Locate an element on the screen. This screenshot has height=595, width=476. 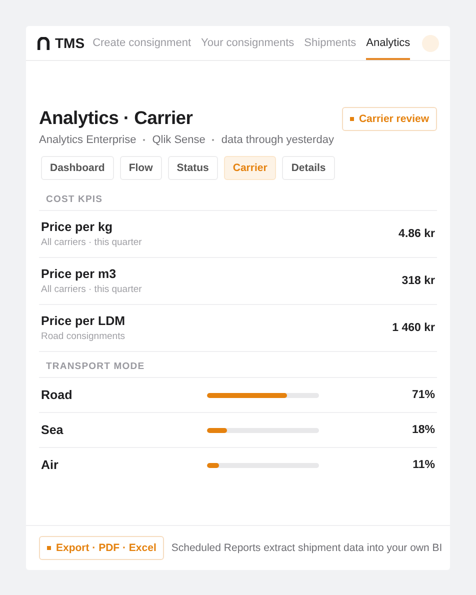
mode-percent: 18% is located at coordinates (422, 430).